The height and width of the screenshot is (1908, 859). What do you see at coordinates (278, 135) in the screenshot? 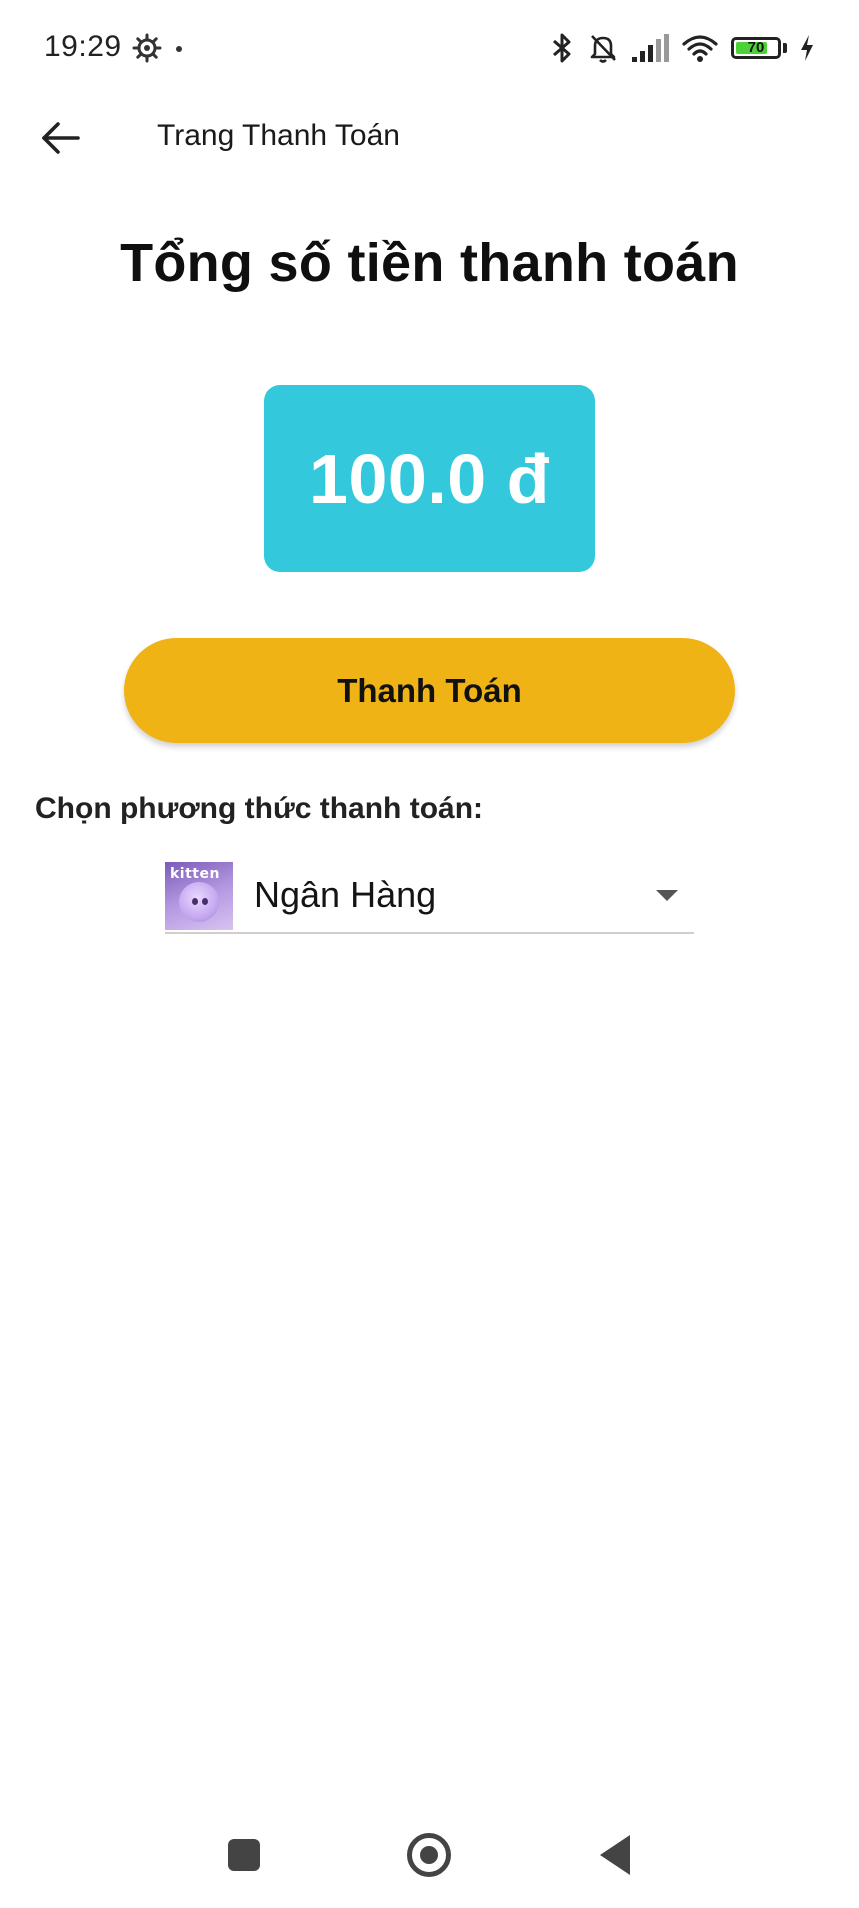
I see `page-title: Trang Thanh Toán` at bounding box center [278, 135].